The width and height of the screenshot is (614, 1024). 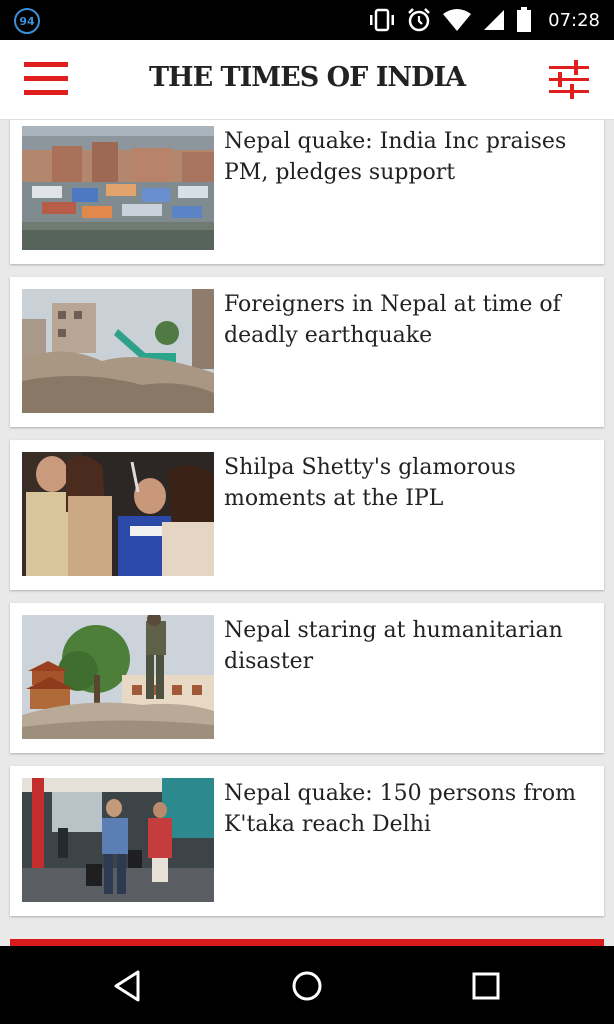 I want to click on status-icons: 07:28, so click(x=484, y=20).